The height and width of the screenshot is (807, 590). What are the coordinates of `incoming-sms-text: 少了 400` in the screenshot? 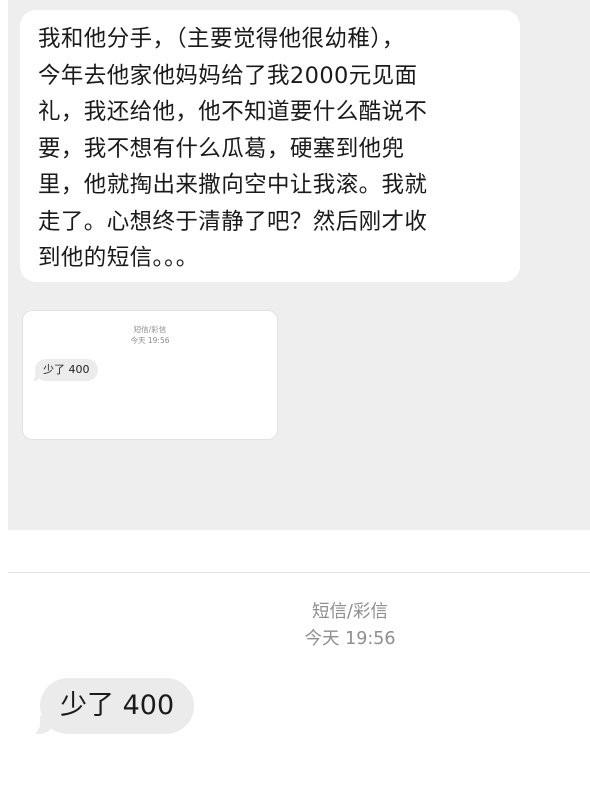 It's located at (117, 705).